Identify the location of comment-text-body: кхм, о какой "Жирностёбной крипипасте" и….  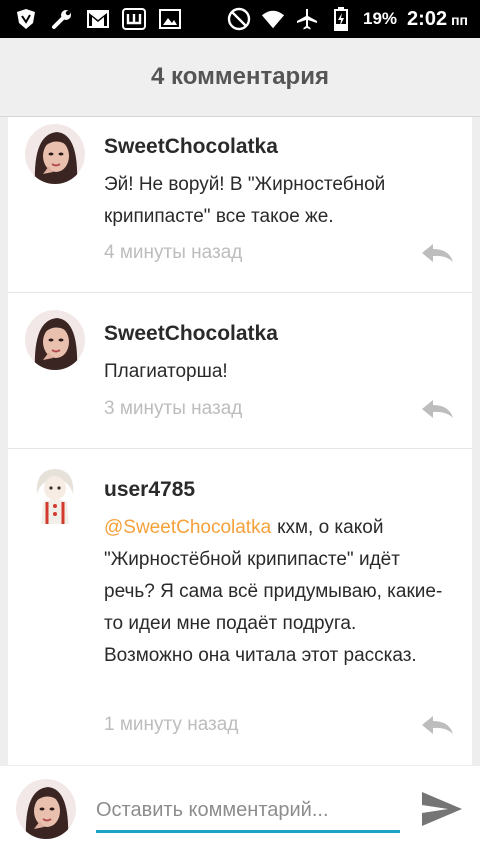
(273, 591).